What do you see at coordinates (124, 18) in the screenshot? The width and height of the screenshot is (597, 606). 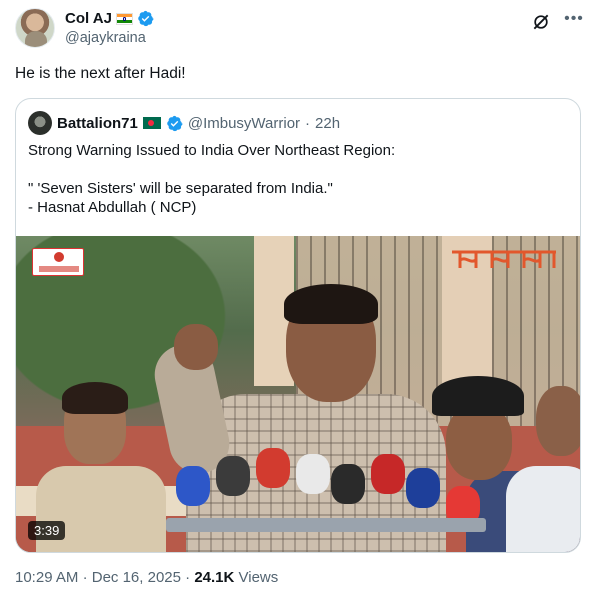 I see `india-flag-icon` at bounding box center [124, 18].